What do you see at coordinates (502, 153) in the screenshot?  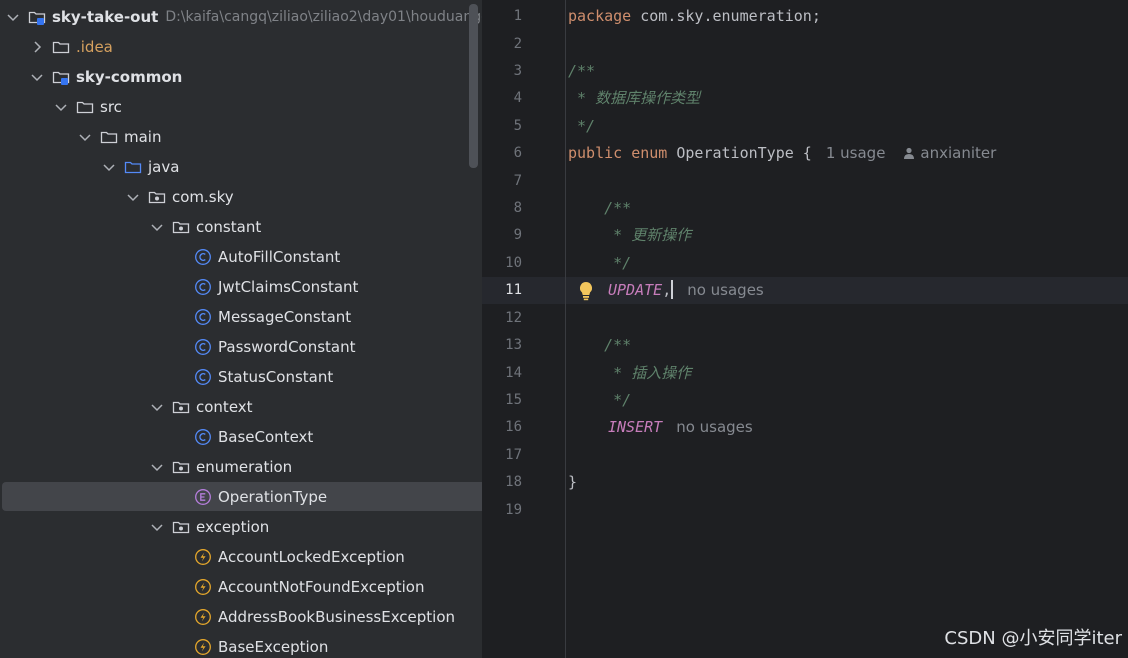 I see `line-number: 6` at bounding box center [502, 153].